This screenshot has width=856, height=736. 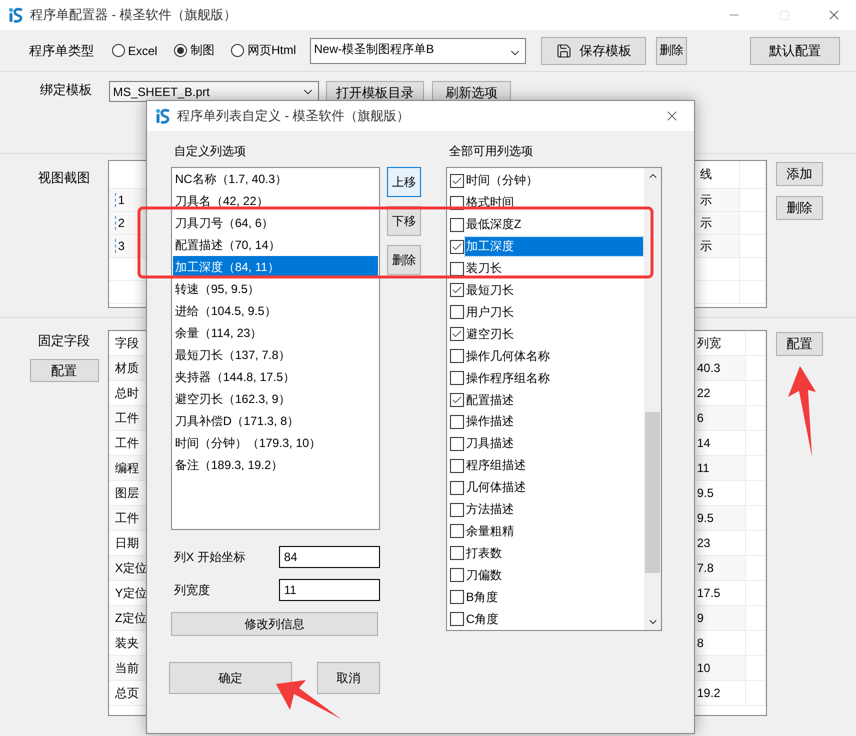 I want to click on table-cell: 9, so click(x=720, y=618).